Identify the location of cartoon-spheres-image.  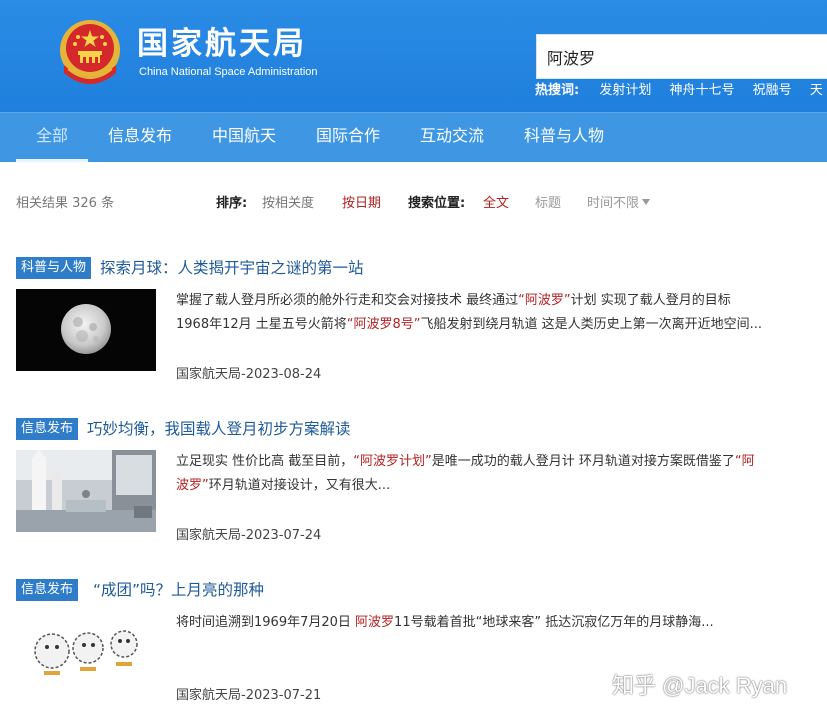
(86, 652).